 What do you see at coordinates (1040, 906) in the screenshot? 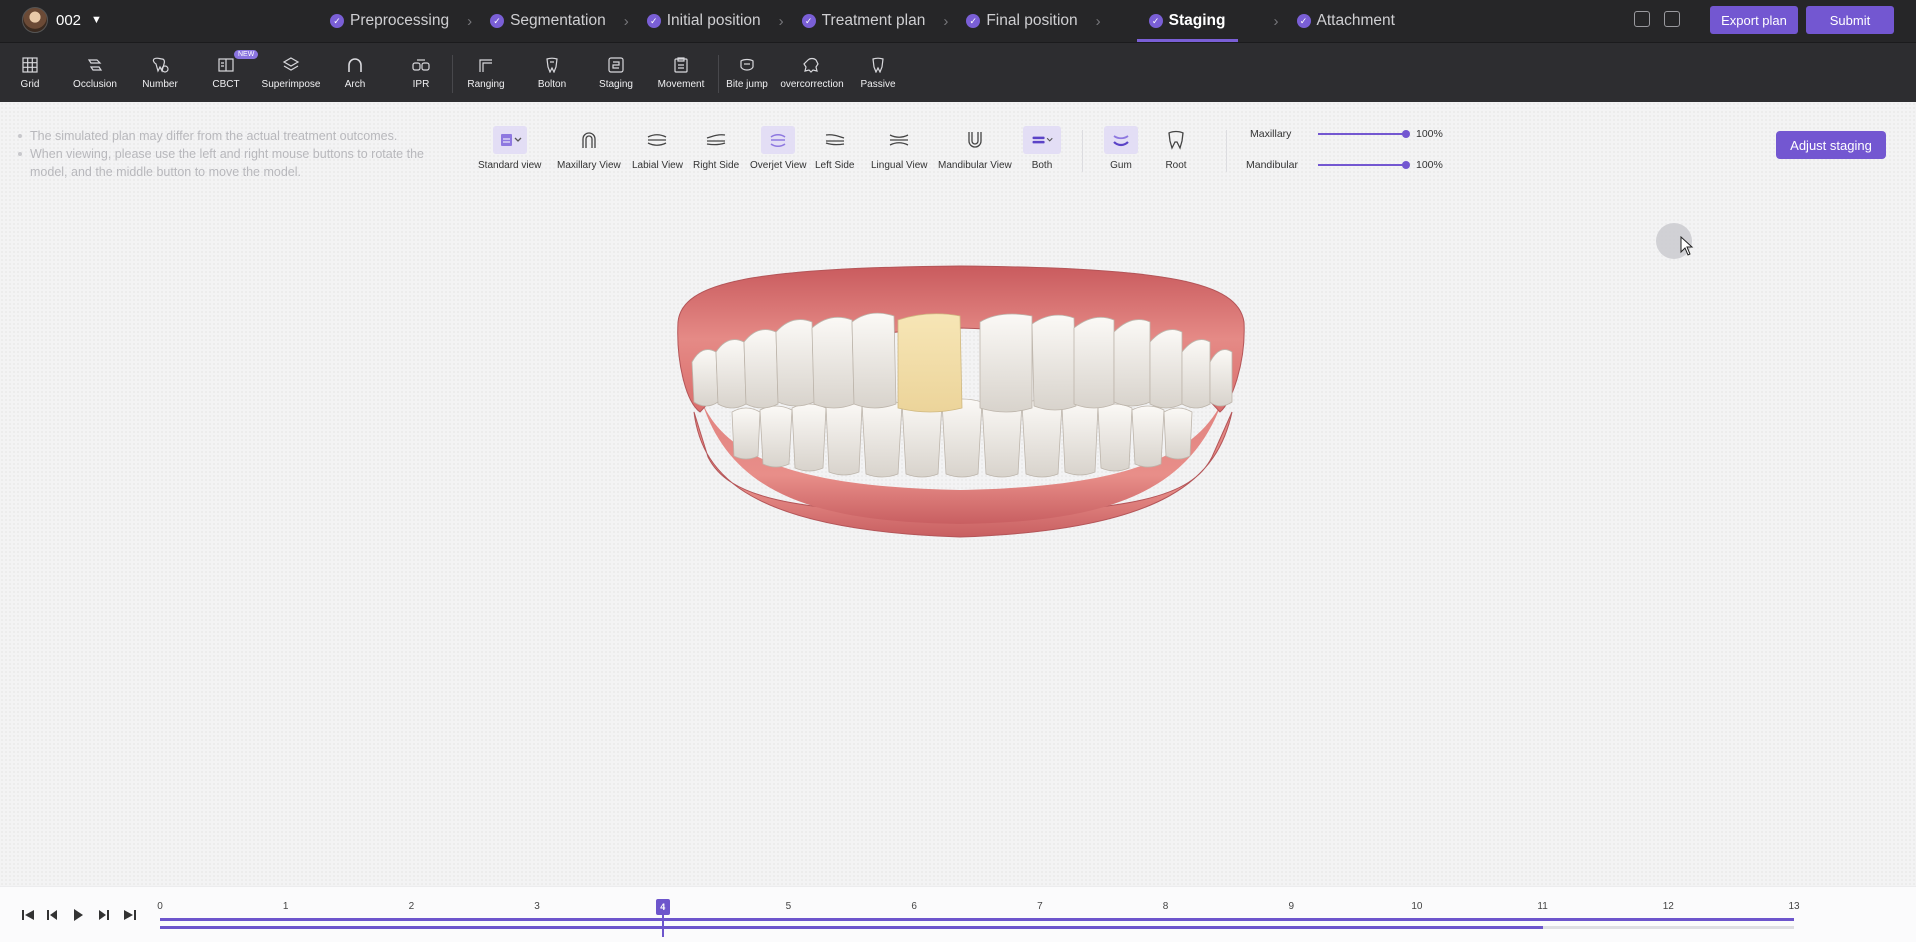
I see `stage-tick: 7` at bounding box center [1040, 906].